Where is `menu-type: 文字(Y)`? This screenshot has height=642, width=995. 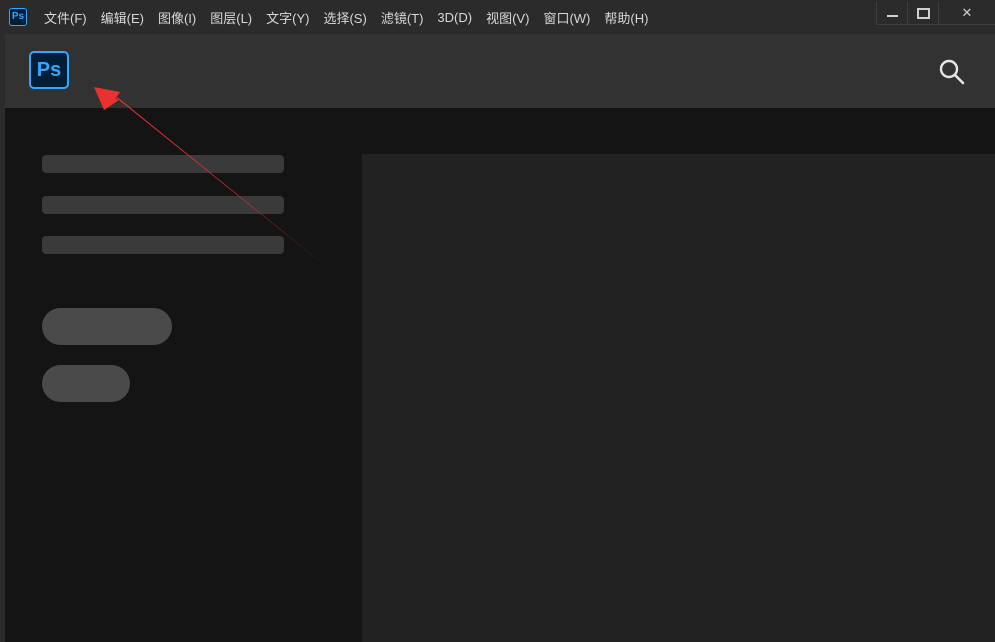 menu-type: 文字(Y) is located at coordinates (287, 17).